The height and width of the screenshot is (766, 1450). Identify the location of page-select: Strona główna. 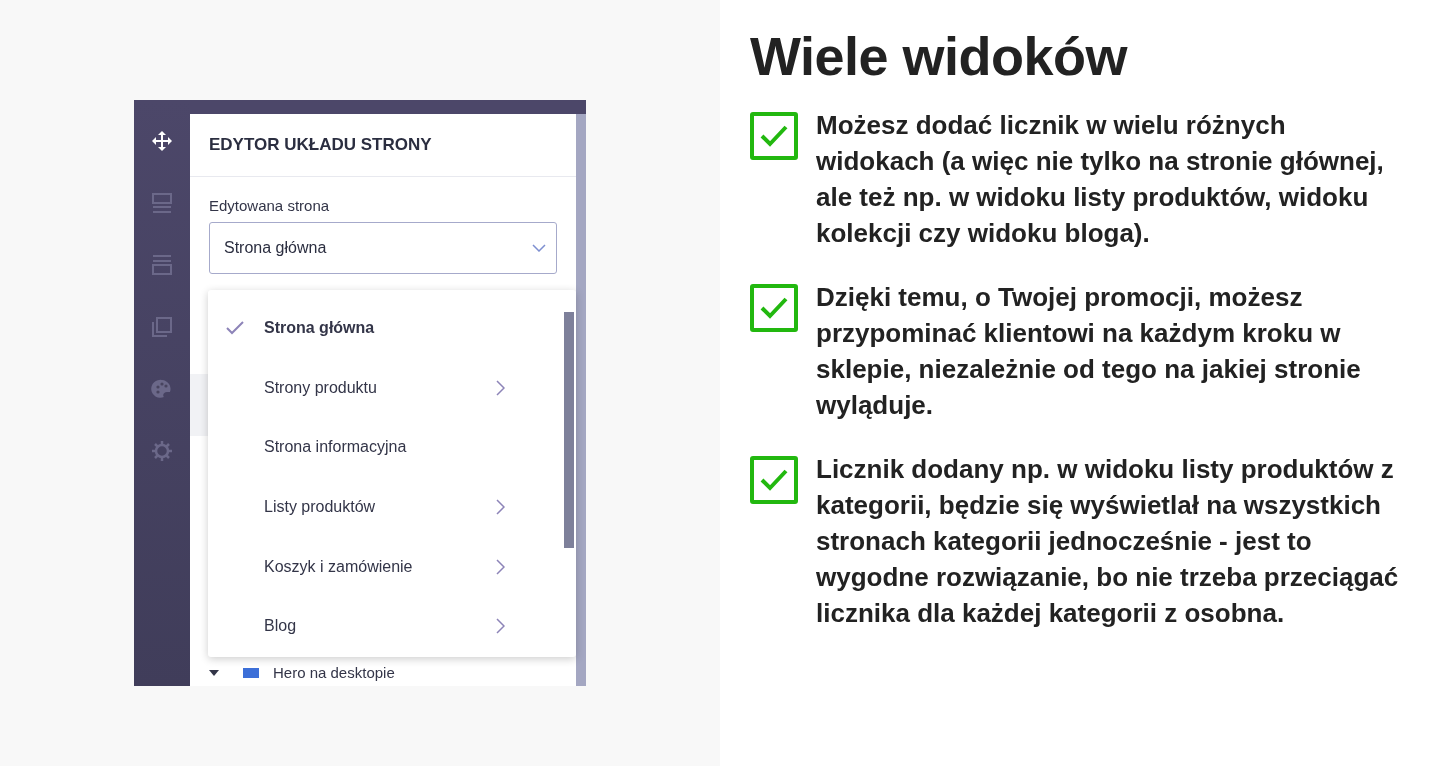
(383, 248).